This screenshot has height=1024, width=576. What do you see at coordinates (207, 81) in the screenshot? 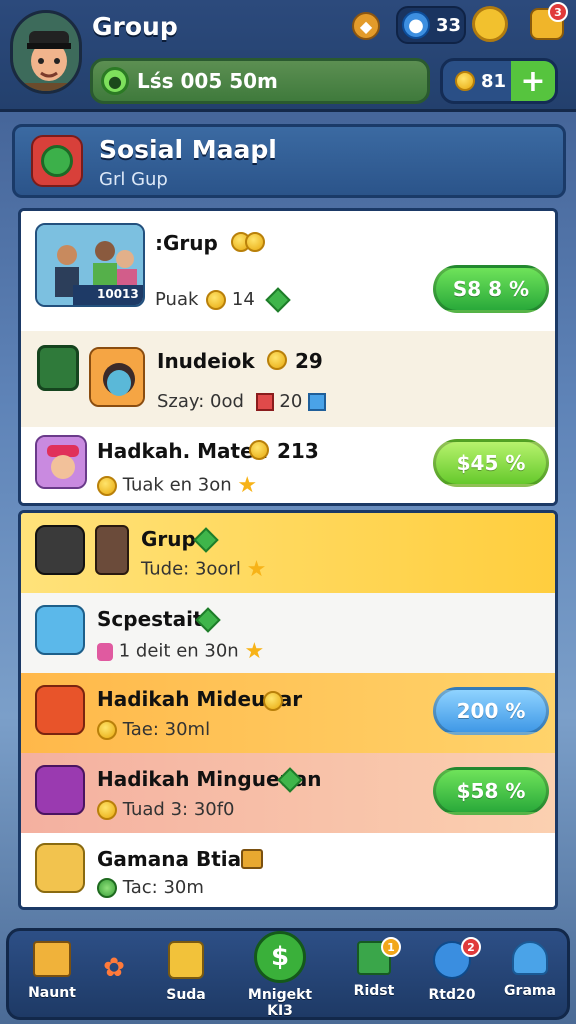
I see `search-text: Lśs 005 50m` at bounding box center [207, 81].